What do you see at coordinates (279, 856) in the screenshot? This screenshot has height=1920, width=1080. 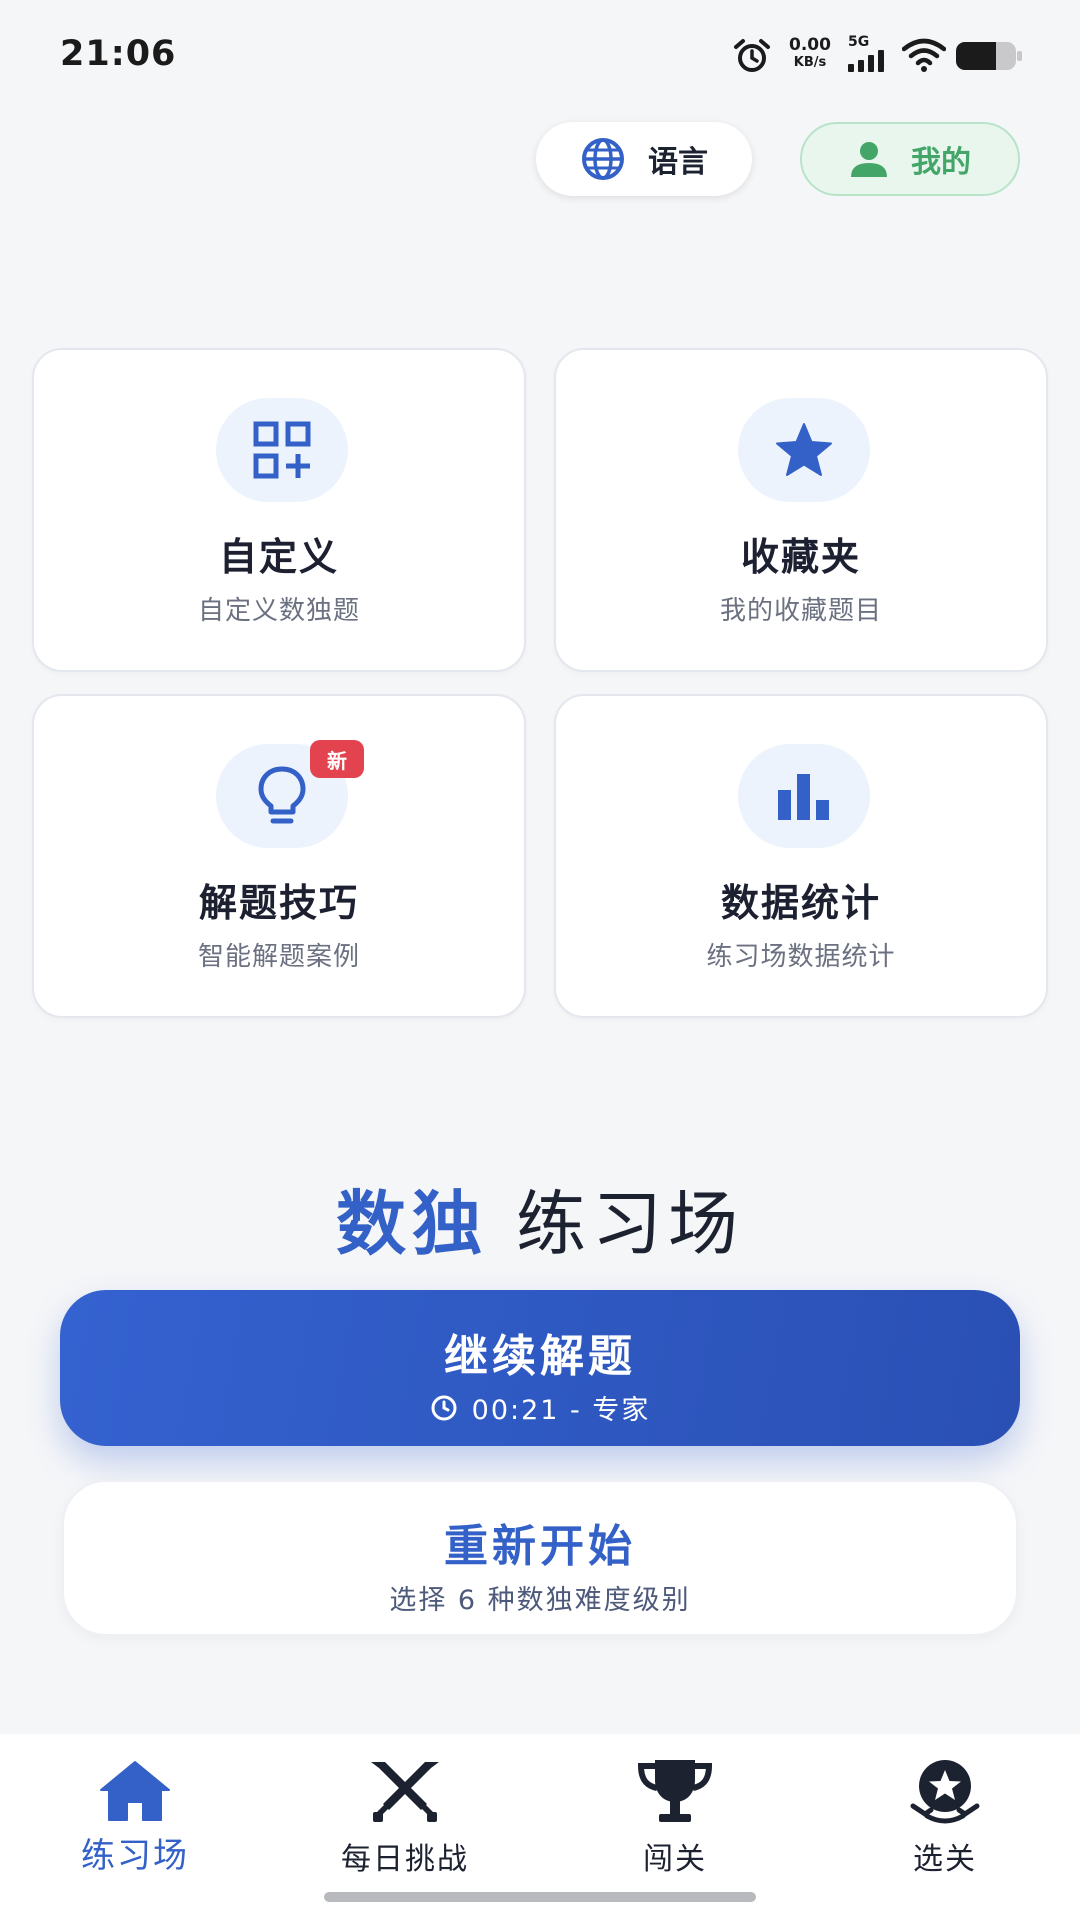 I see `card-techniques: 新 解题技巧 智能解题案例` at bounding box center [279, 856].